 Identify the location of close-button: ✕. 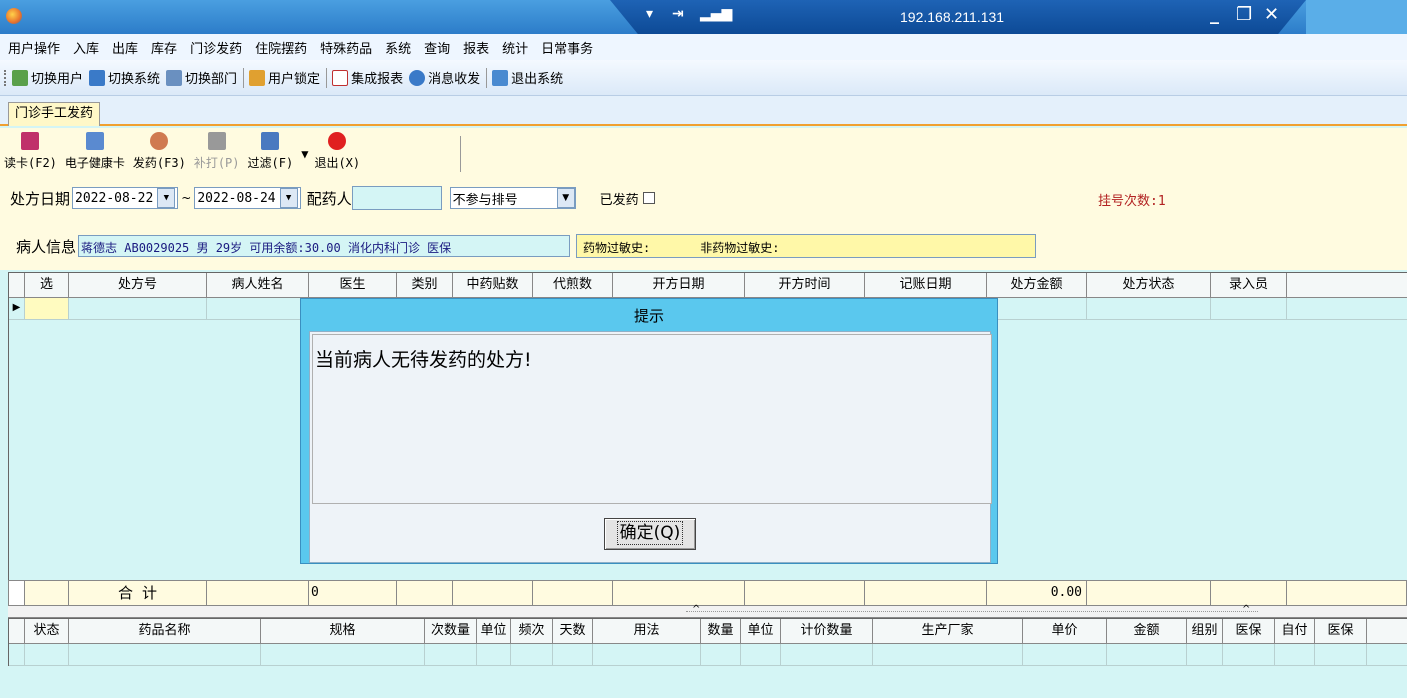
(1271, 14).